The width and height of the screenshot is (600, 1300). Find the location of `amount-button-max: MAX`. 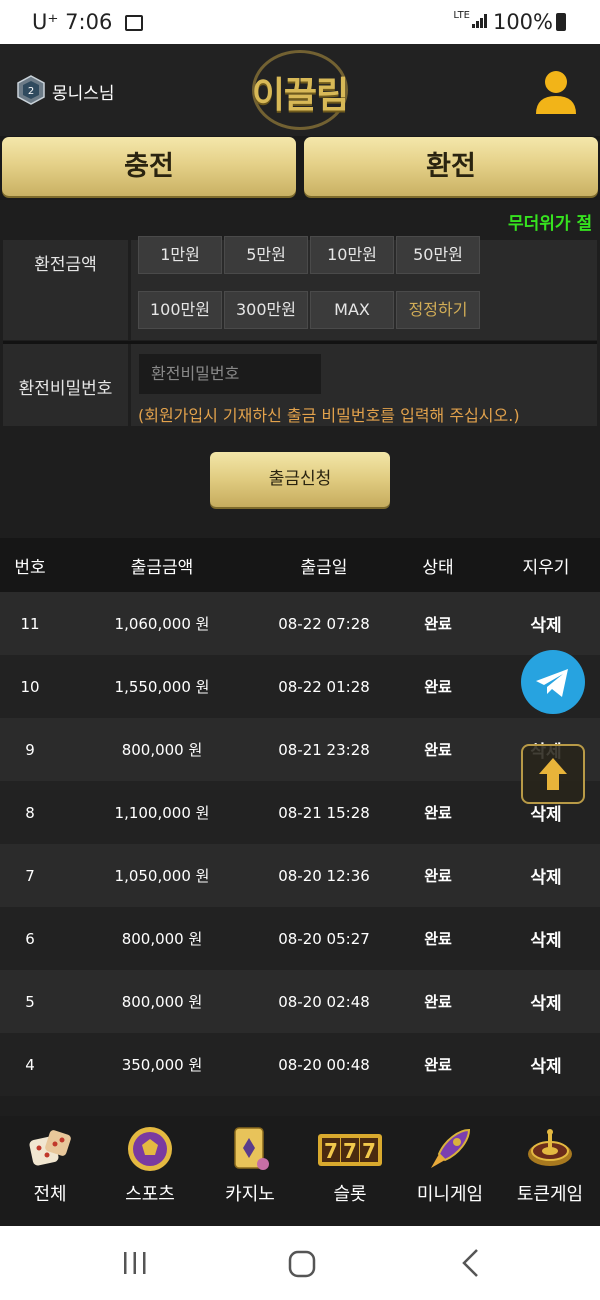

amount-button-max: MAX is located at coordinates (352, 310).